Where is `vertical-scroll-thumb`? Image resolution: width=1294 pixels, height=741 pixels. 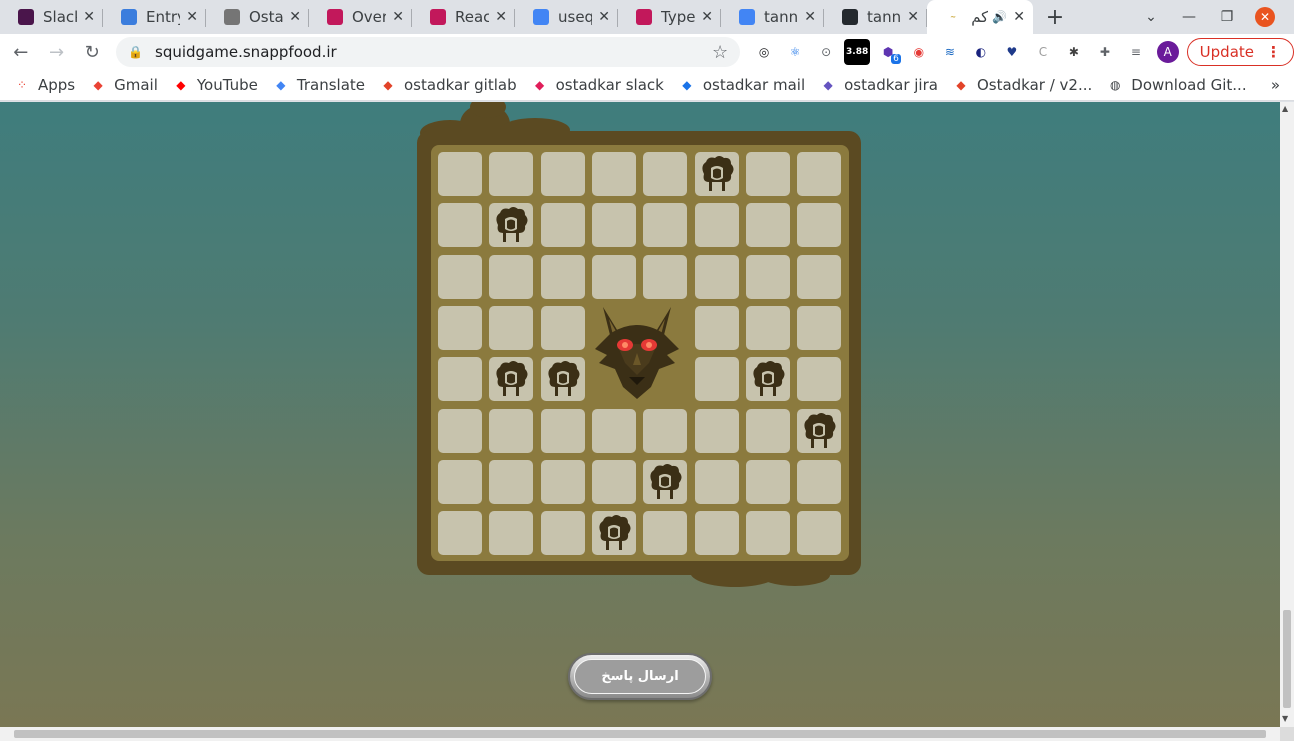 vertical-scroll-thumb is located at coordinates (1287, 659).